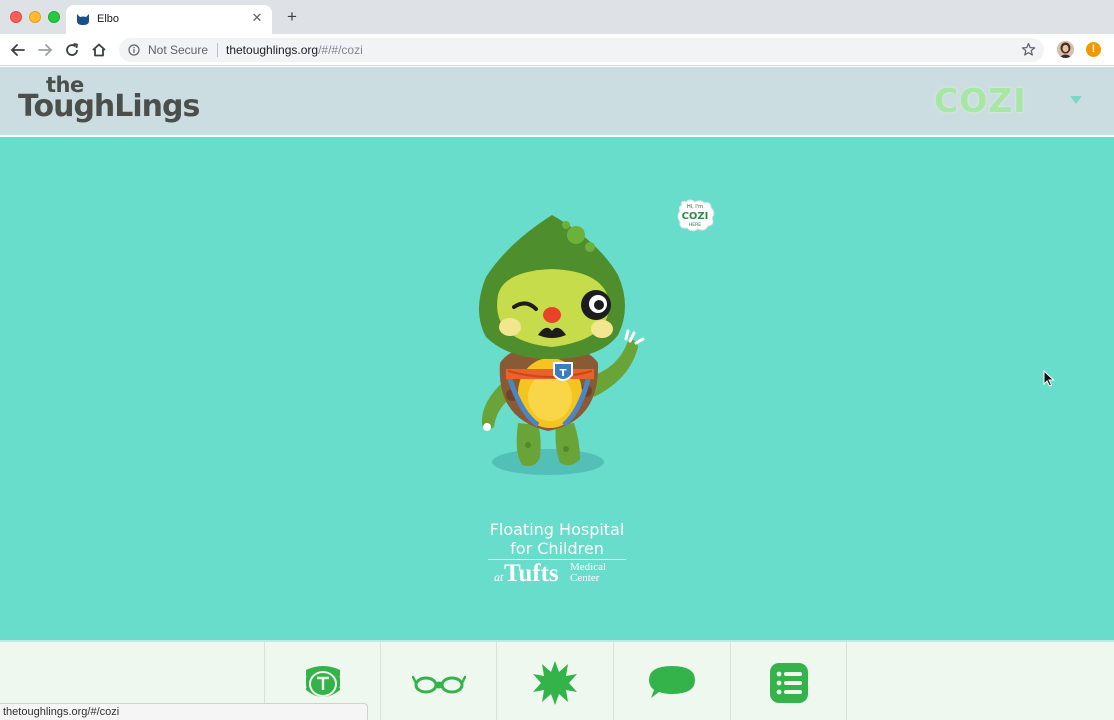  I want to click on link-status-bar: thetoughlings.org/#/cozi, so click(184, 711).